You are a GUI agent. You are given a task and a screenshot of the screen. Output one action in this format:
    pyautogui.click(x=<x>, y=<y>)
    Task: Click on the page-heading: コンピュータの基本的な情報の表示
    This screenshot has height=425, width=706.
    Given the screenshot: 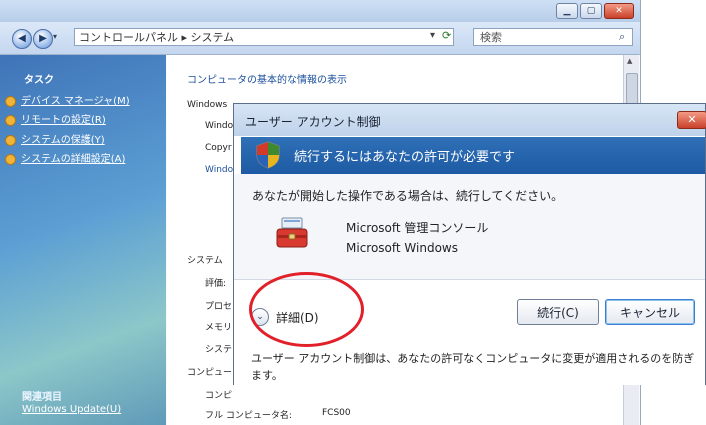 What is the action you would take?
    pyautogui.click(x=267, y=80)
    